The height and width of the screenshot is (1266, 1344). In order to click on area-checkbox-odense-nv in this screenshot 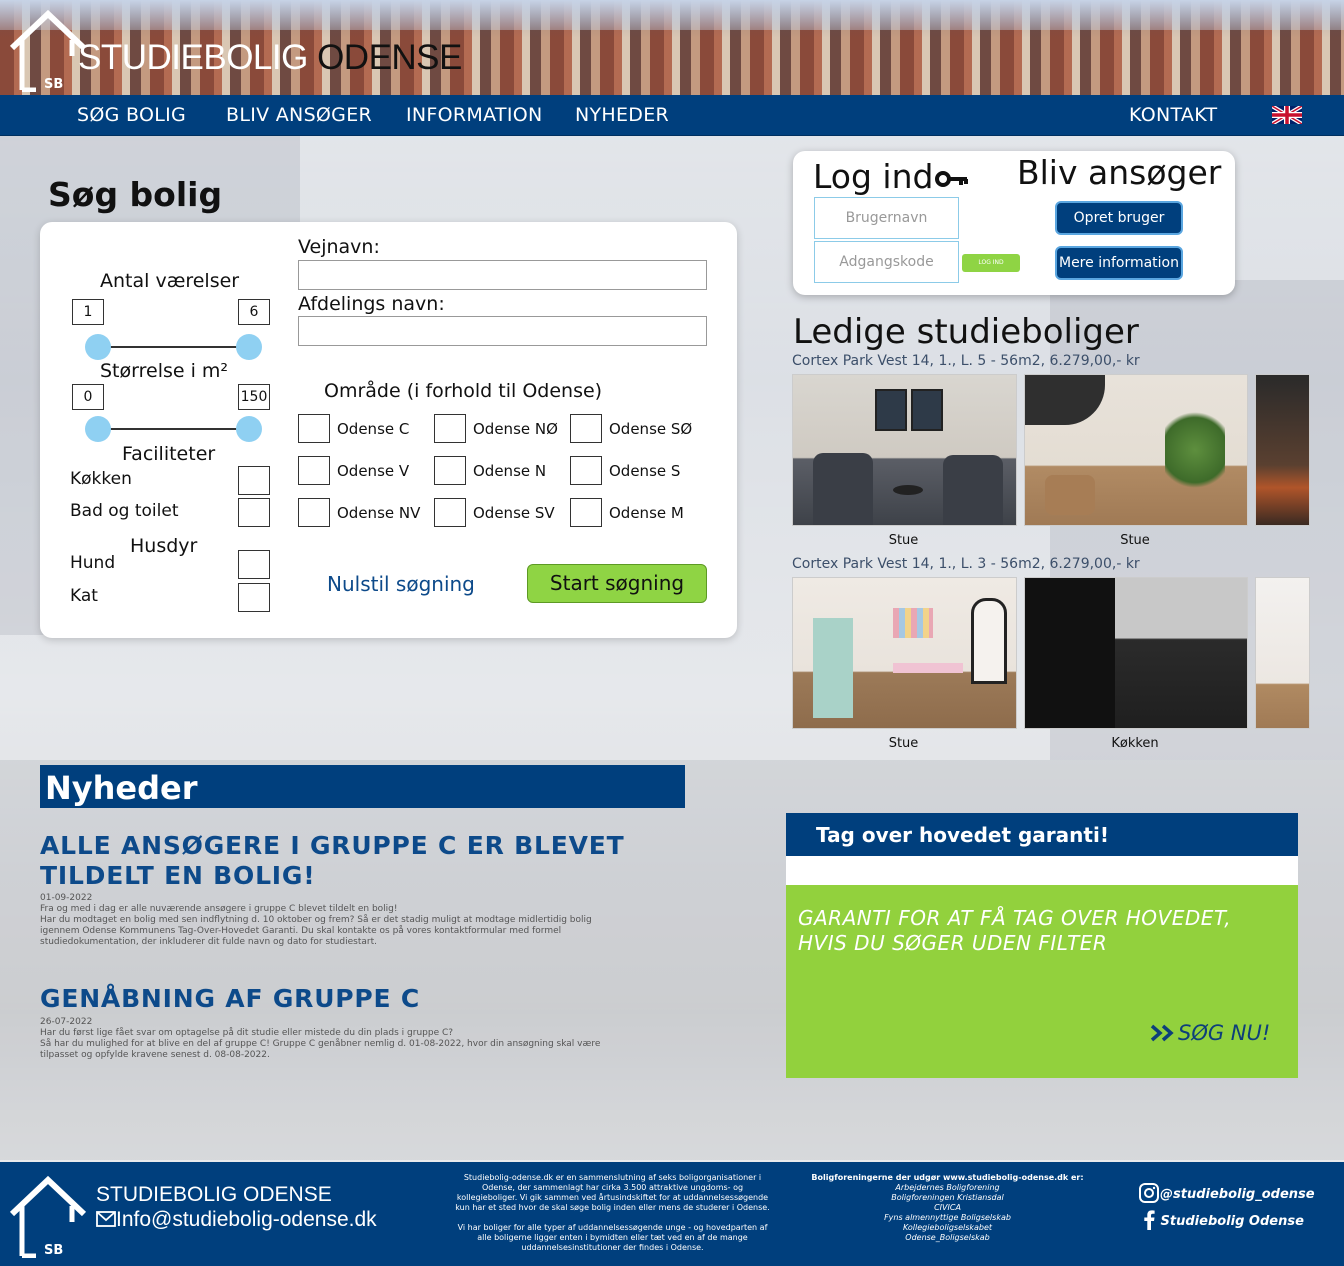, I will do `click(314, 512)`.